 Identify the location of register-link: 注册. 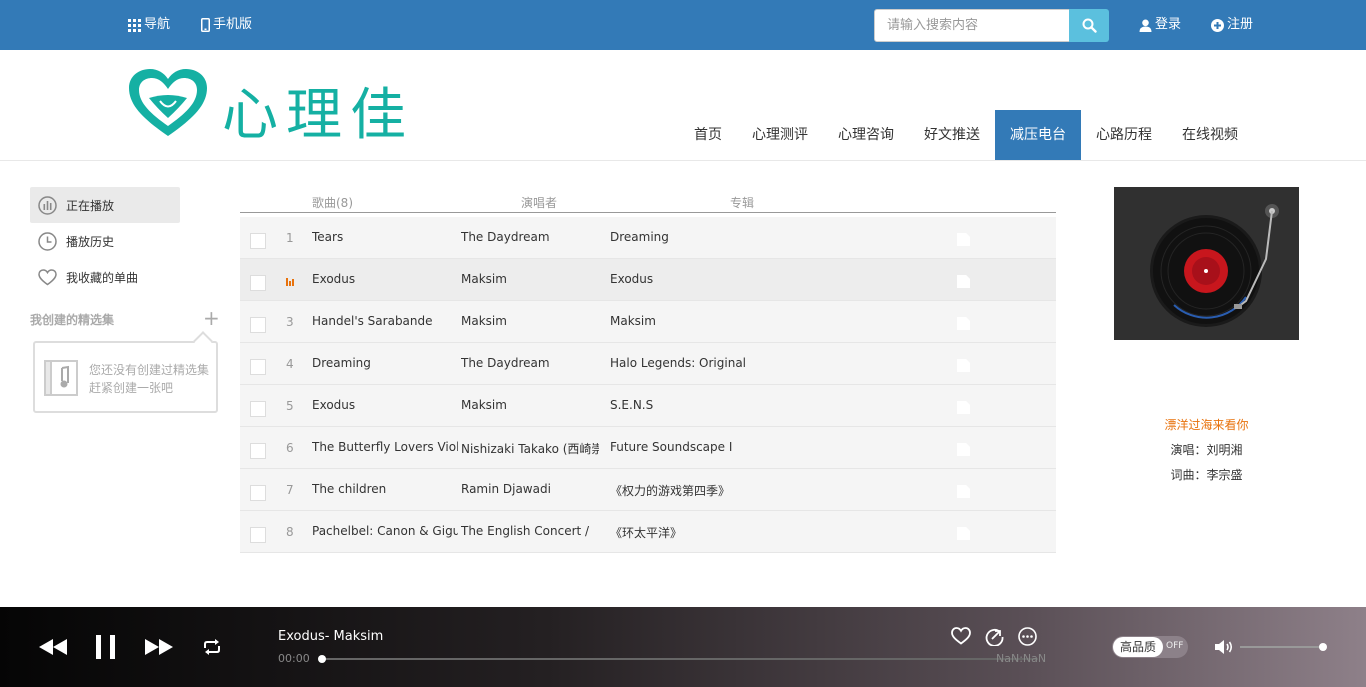
(1232, 25).